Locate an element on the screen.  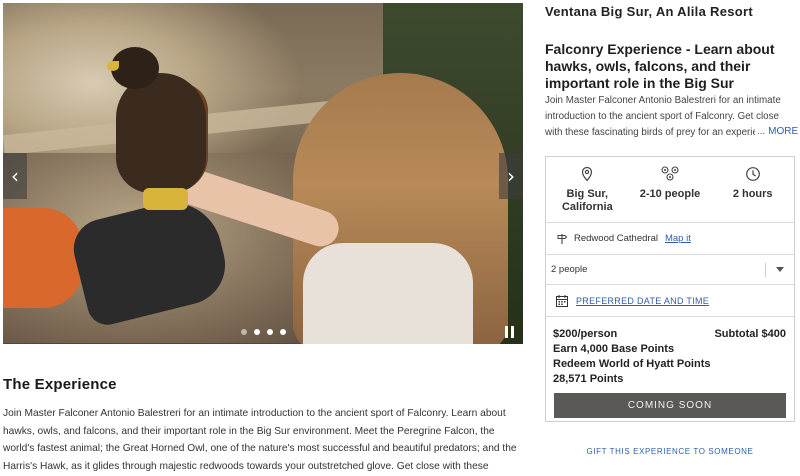
redeem-label: Redeem World of Hyatt Points is located at coordinates (632, 364).